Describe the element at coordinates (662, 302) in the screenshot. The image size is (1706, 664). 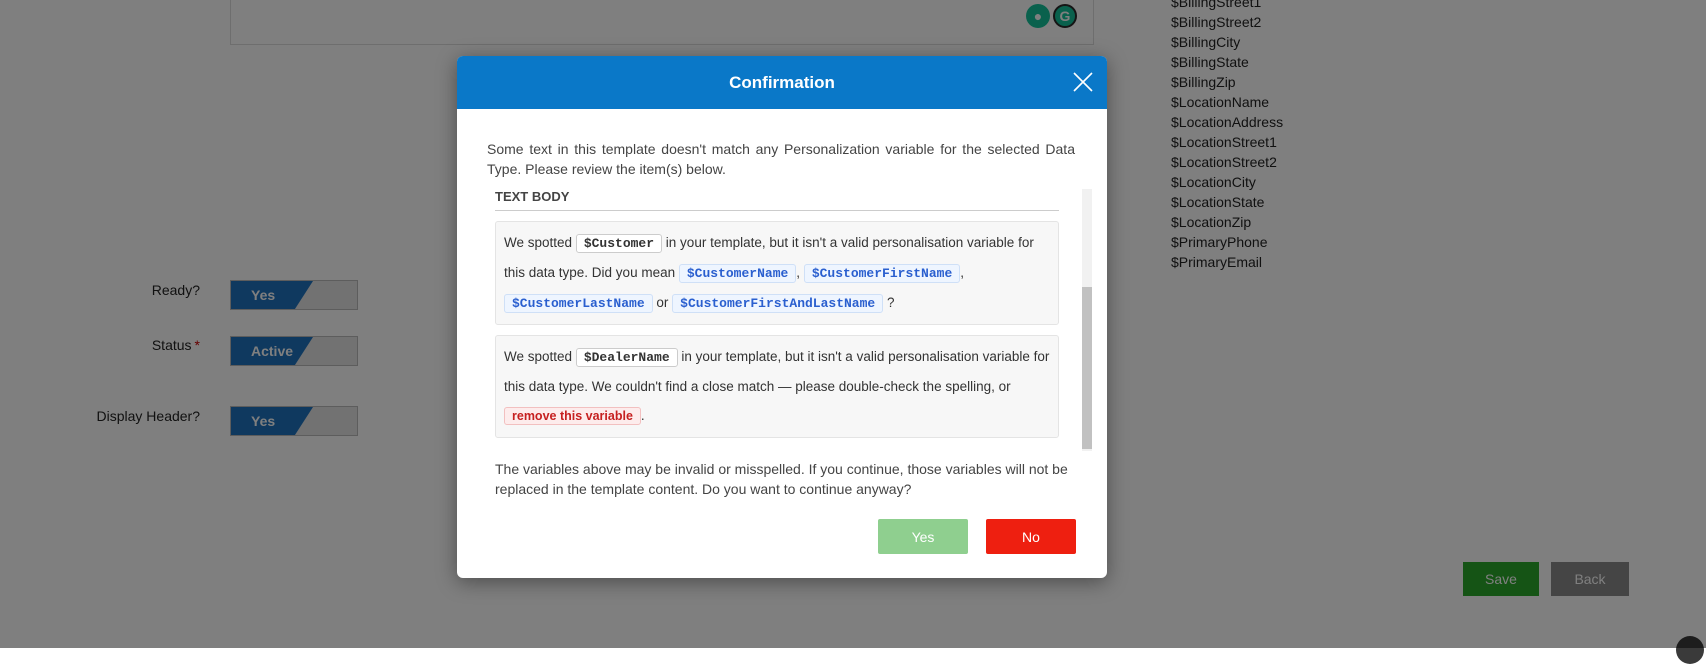
I see `separator: or` at that location.